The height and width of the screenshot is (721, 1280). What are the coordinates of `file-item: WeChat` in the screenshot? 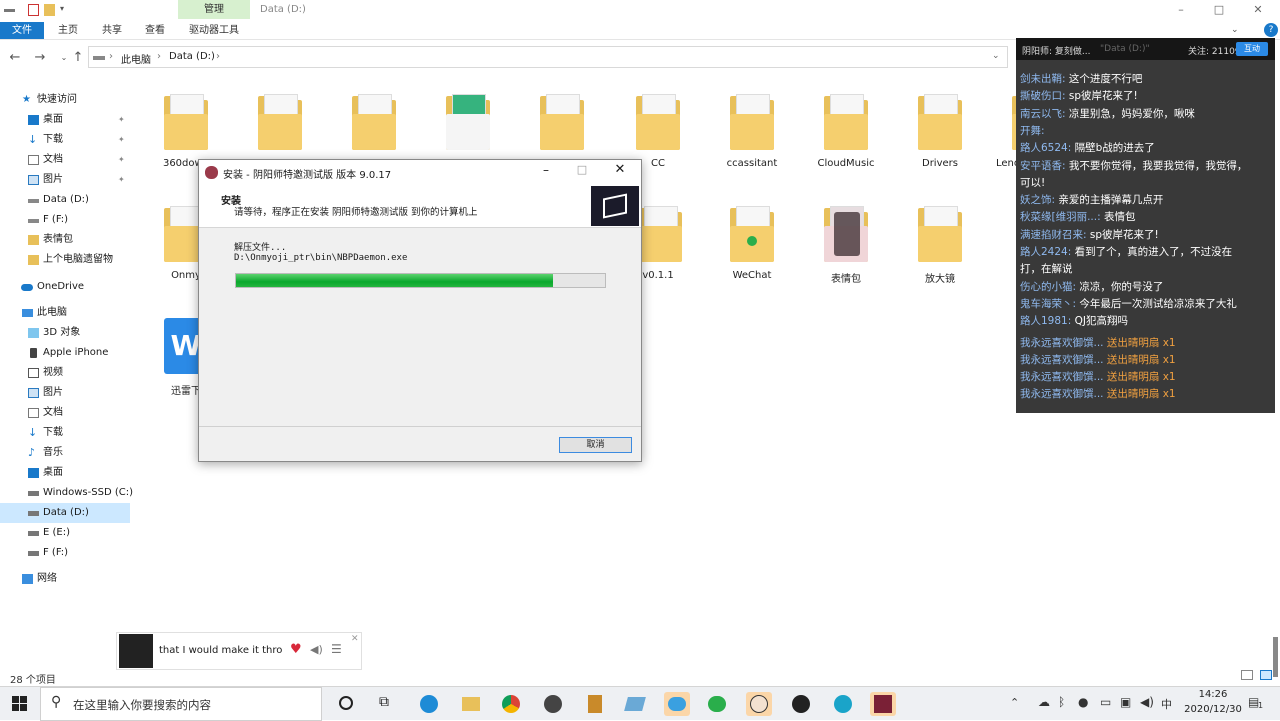 It's located at (752, 250).